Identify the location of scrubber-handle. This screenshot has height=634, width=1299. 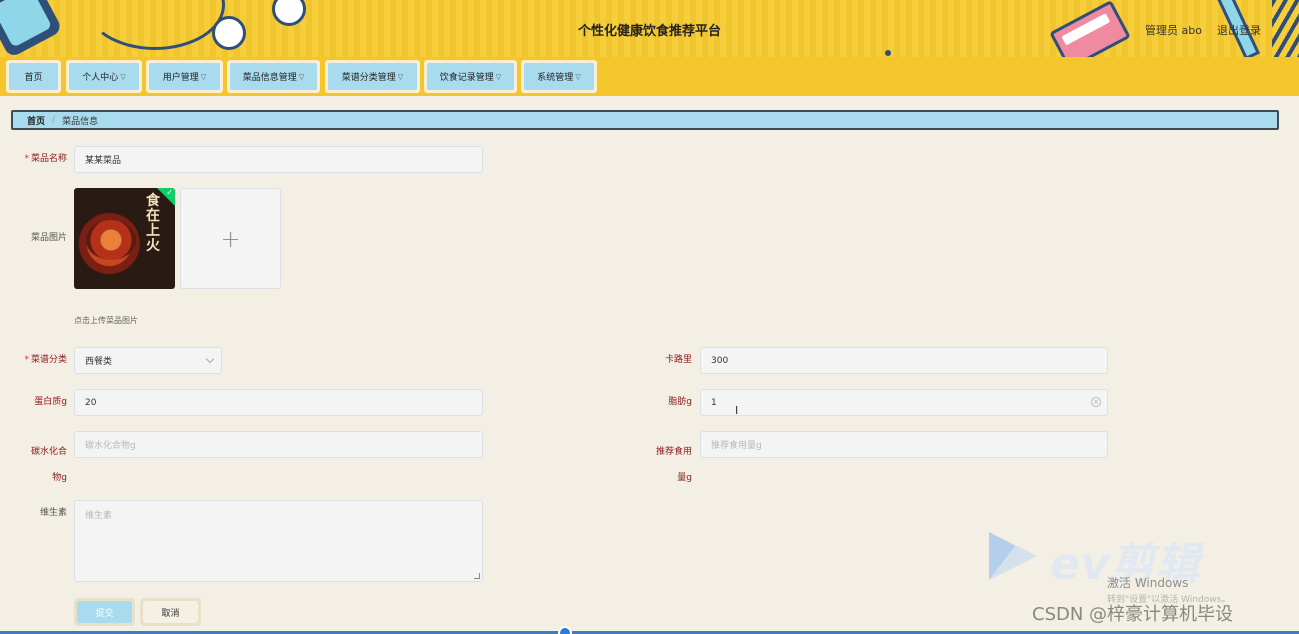
(565, 630).